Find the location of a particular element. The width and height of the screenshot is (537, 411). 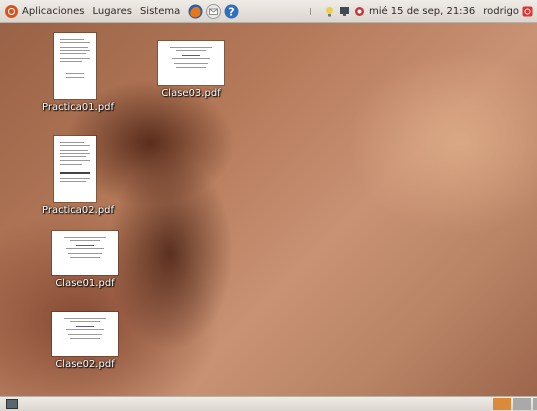

icon-label: Practica02.pdf is located at coordinates (78, 210).